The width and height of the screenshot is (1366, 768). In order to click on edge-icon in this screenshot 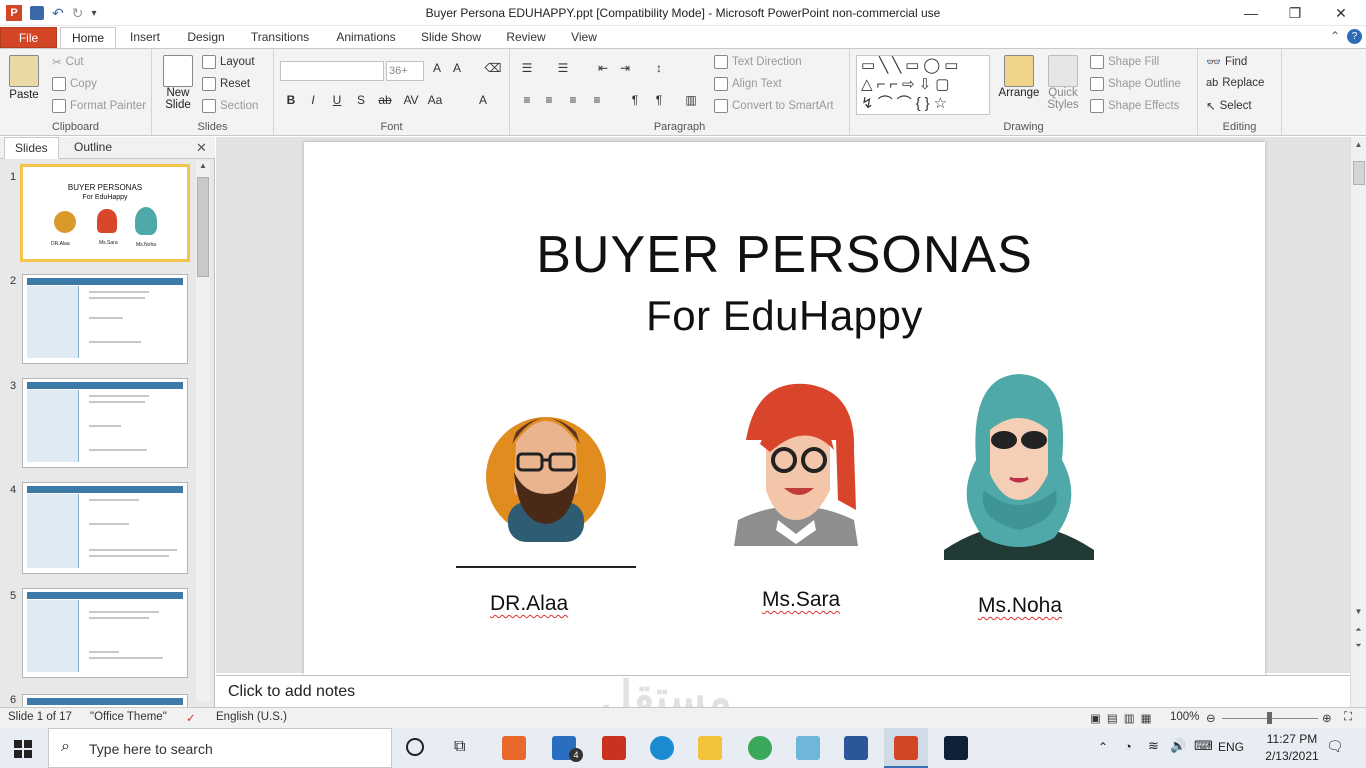, I will do `click(662, 748)`.